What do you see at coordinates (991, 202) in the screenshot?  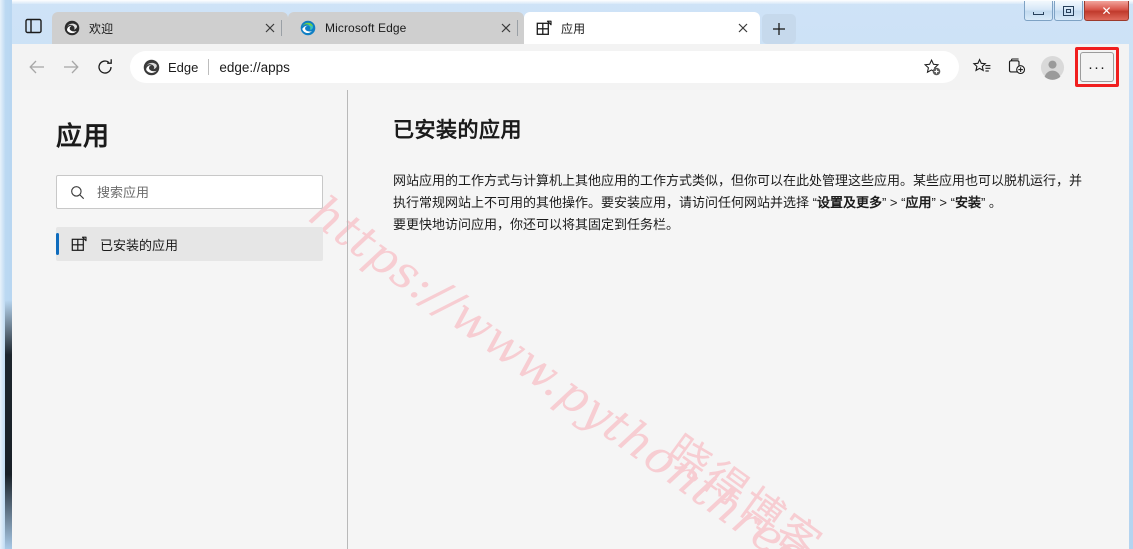 I see `desc-part-4: ” 。` at bounding box center [991, 202].